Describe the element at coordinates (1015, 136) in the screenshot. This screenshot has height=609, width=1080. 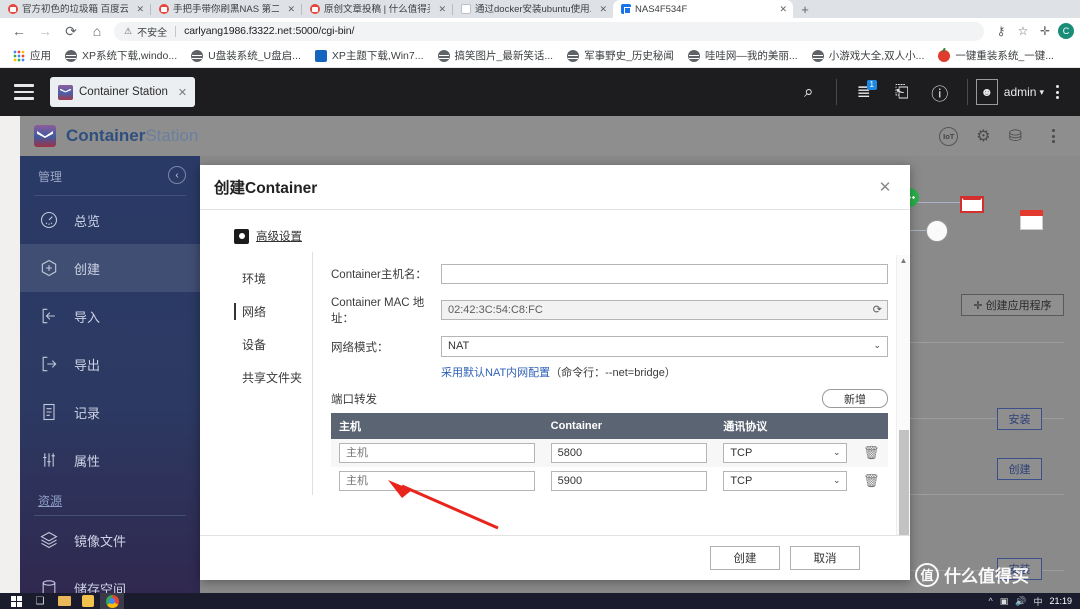
I see `help-icon: ⛁` at that location.